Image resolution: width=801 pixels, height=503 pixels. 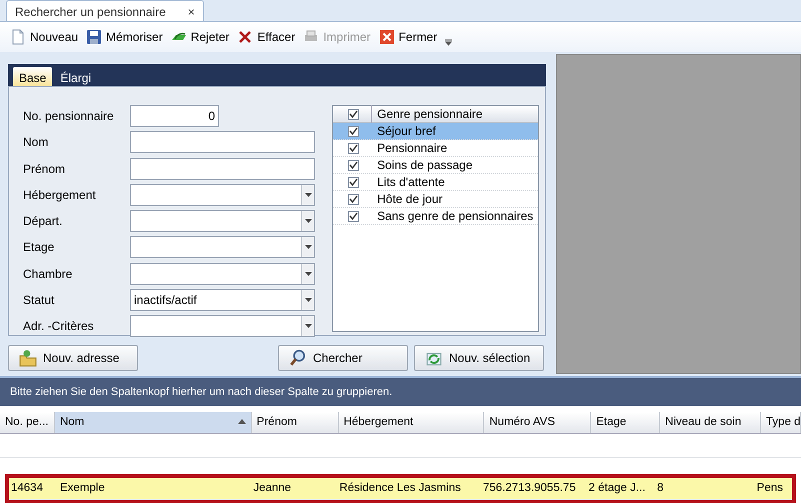 I want to click on list-row: Séjour bref, so click(x=435, y=131).